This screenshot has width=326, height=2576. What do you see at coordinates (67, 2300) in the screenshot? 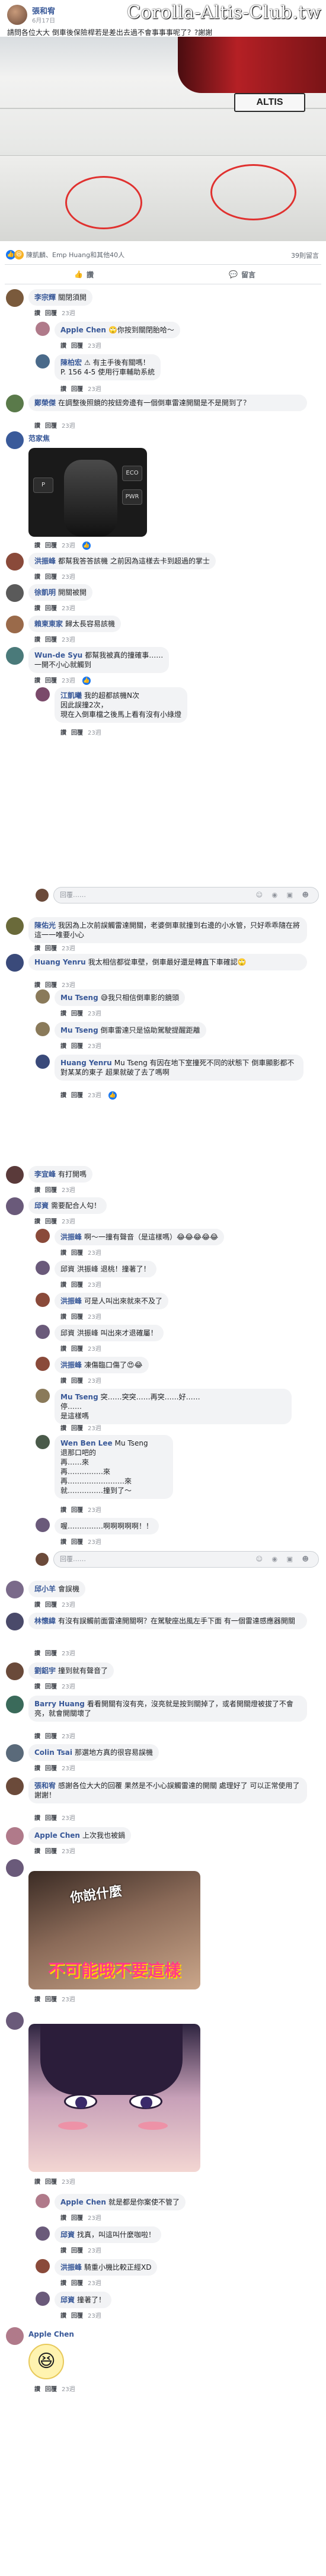
I see `commenter-name: 邱資` at bounding box center [67, 2300].